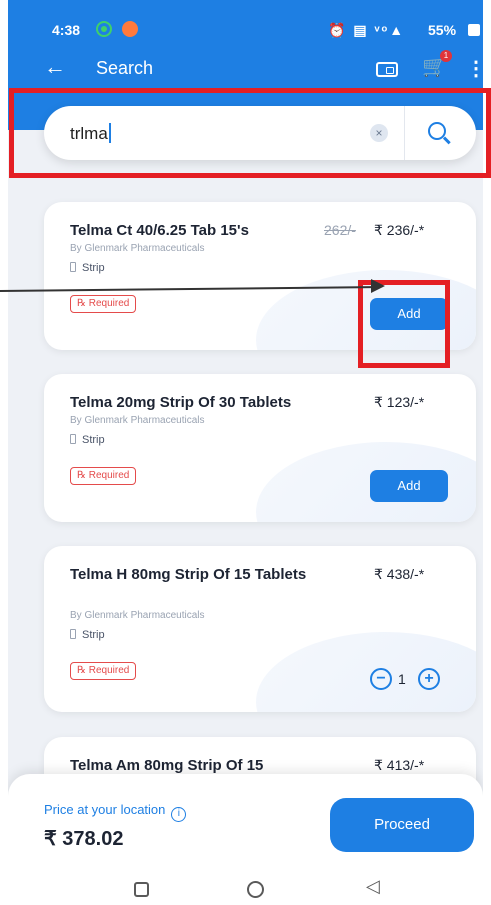  I want to click on product-name: Telma 20mg Strip Of 30 Tablets, so click(181, 402).